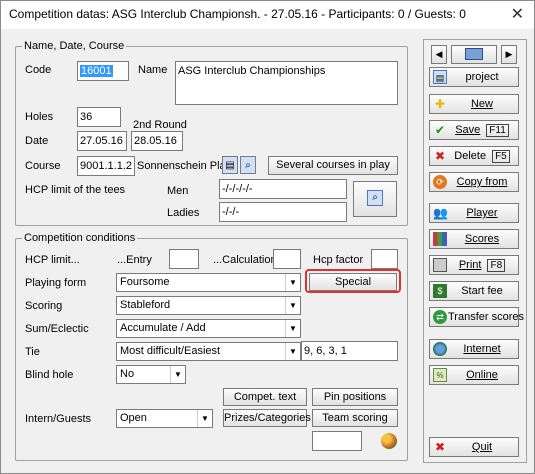  What do you see at coordinates (337, 441) in the screenshot?
I see `extra-input` at bounding box center [337, 441].